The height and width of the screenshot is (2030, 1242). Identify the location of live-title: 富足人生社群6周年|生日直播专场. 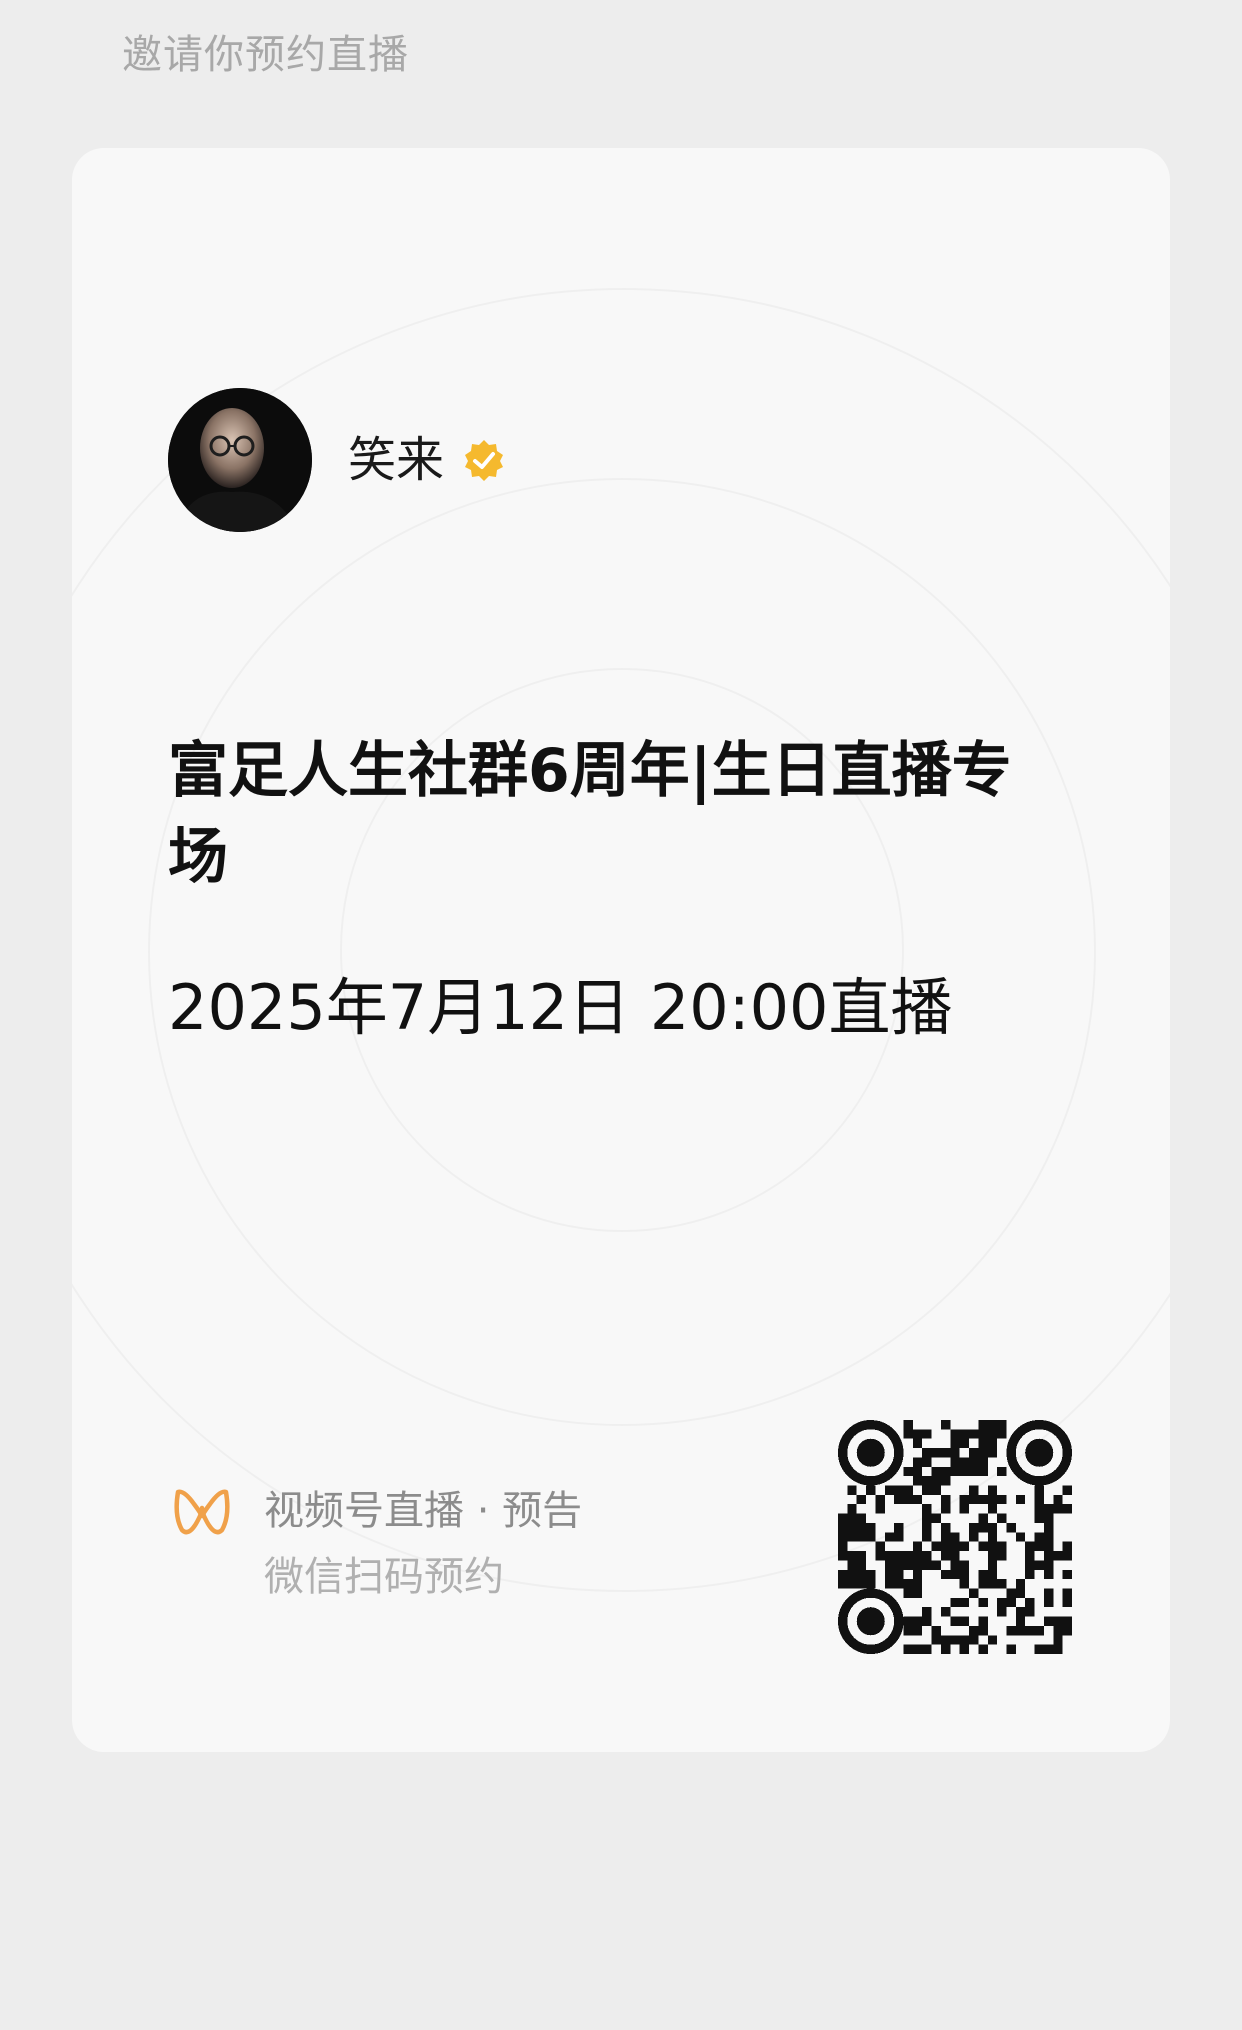
(590, 814).